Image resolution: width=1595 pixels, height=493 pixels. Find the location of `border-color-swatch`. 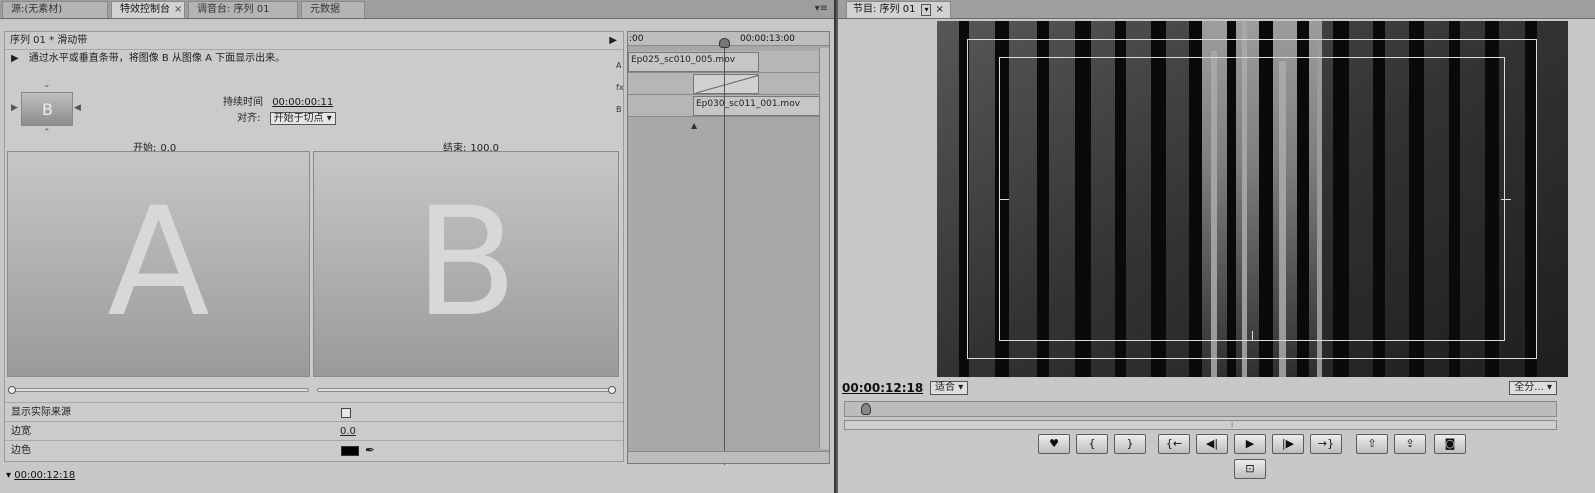

border-color-swatch is located at coordinates (350, 451).